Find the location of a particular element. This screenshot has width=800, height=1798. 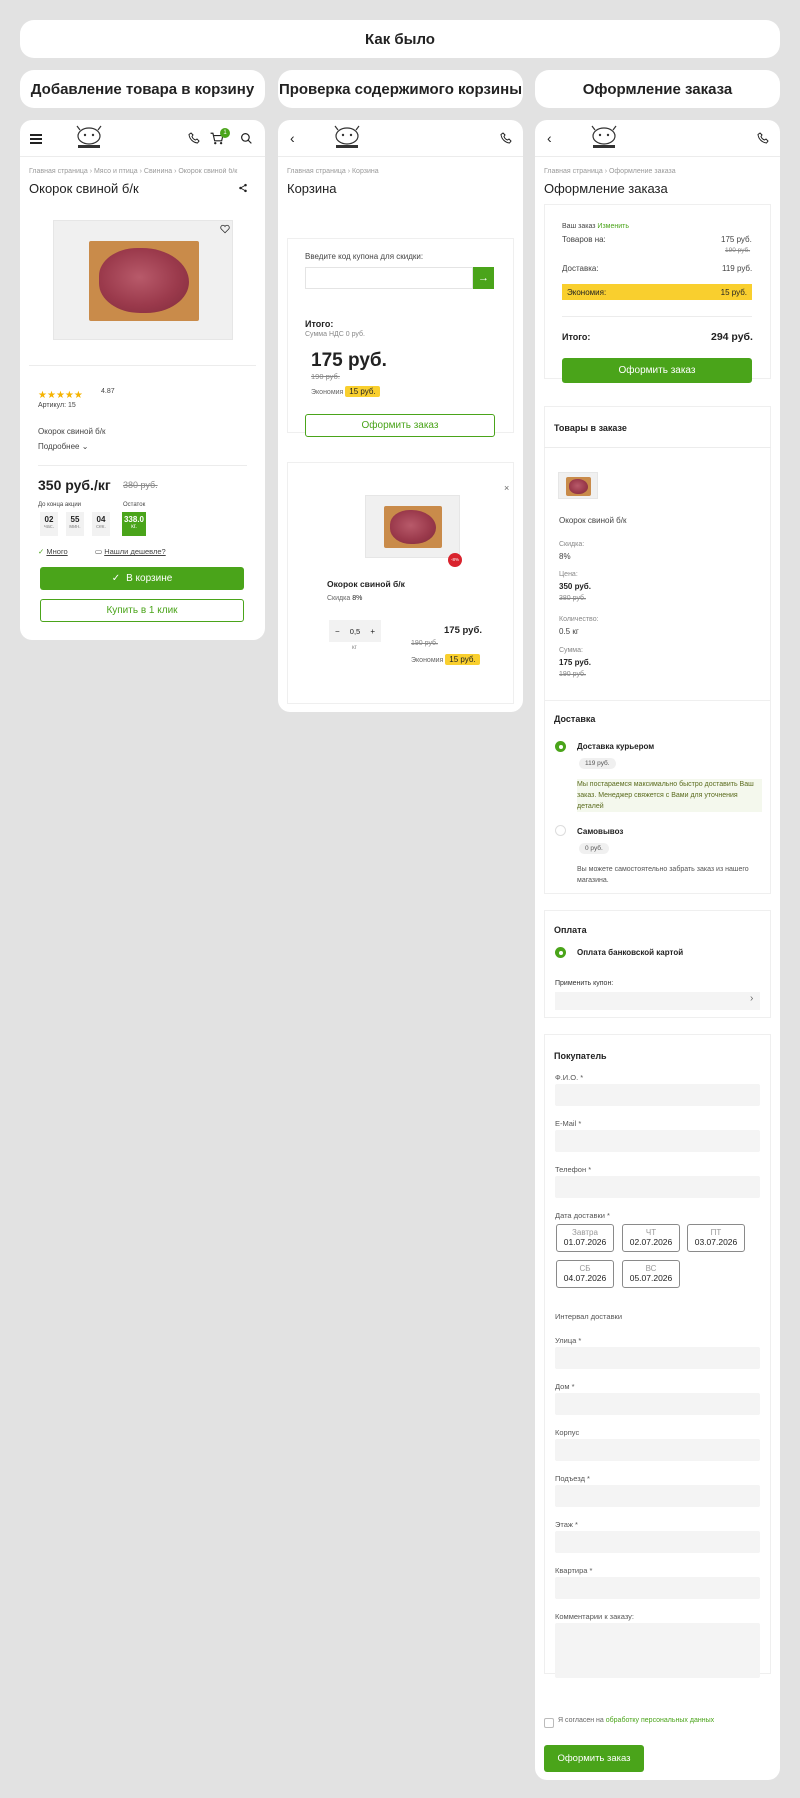

apply-coupon-label: Применить купон: is located at coordinates (584, 983).